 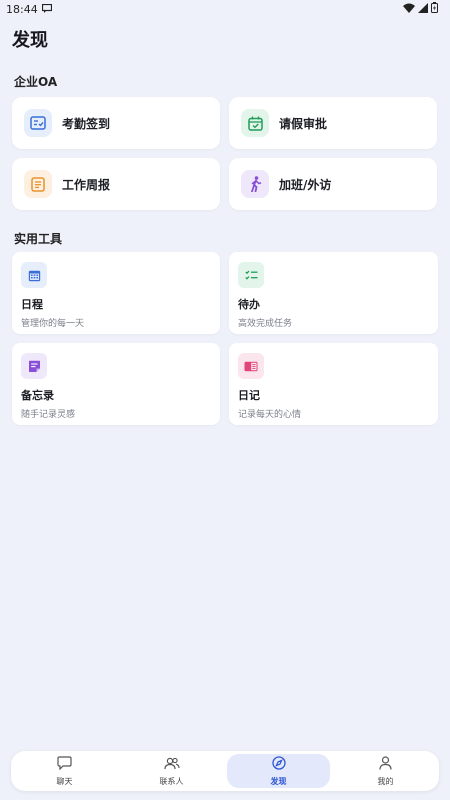 I want to click on chat-bubble-icon, so click(x=64, y=764).